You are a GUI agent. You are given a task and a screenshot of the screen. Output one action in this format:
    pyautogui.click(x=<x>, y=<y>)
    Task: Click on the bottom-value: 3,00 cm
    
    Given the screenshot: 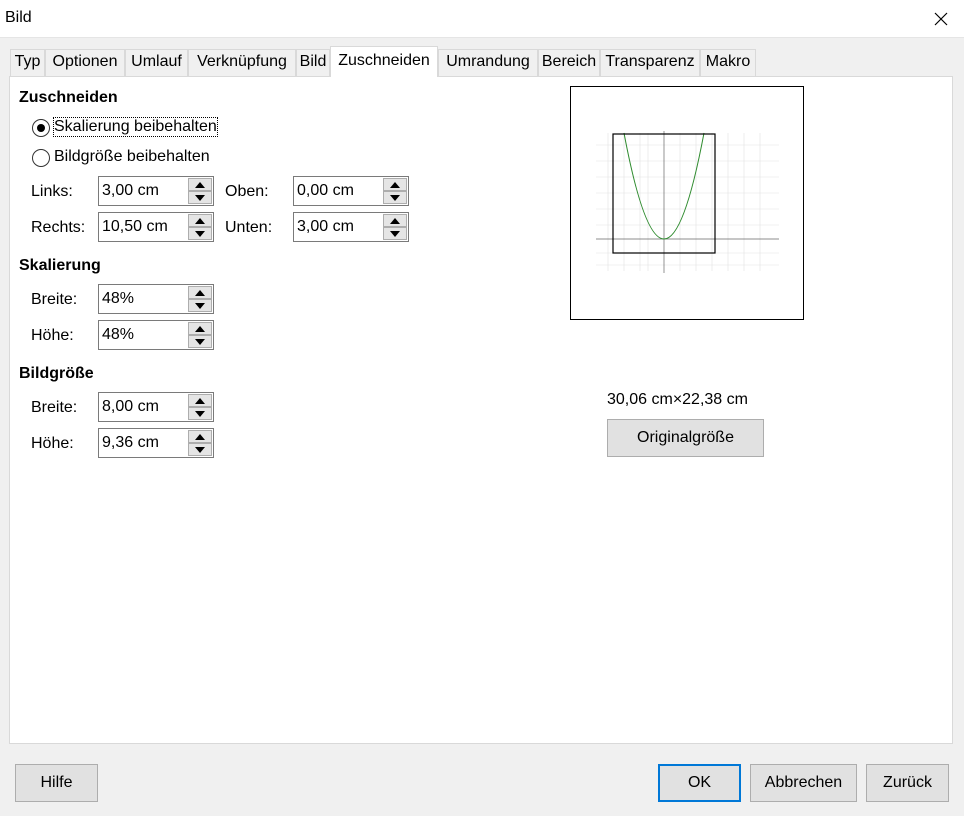 What is the action you would take?
    pyautogui.click(x=325, y=226)
    